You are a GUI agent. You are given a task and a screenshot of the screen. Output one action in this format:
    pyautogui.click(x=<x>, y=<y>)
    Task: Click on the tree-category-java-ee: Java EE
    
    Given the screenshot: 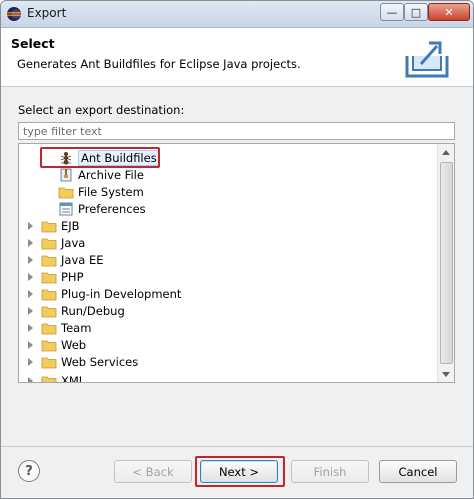 What is the action you would take?
    pyautogui.click(x=65, y=259)
    